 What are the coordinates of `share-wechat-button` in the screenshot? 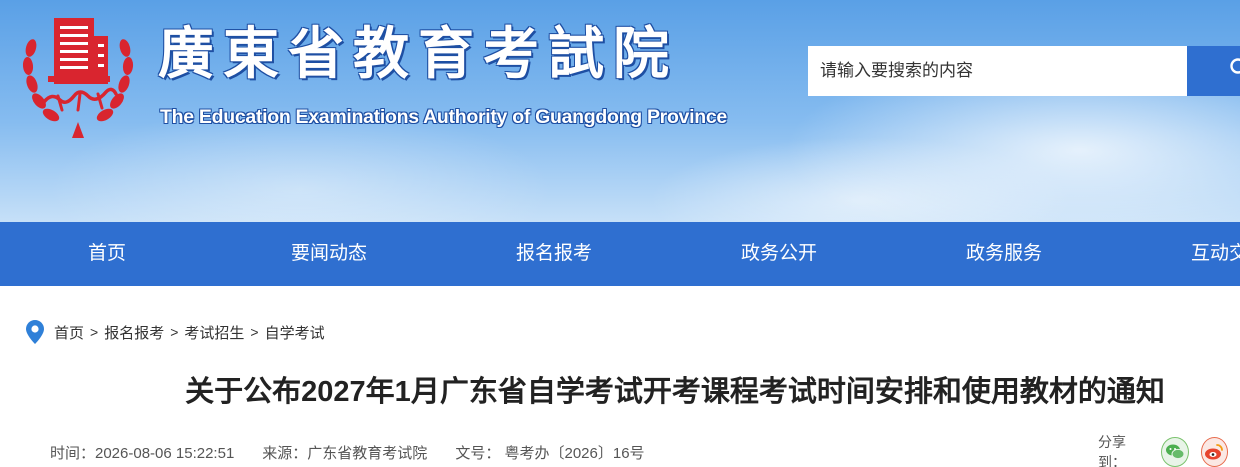 It's located at (1175, 452).